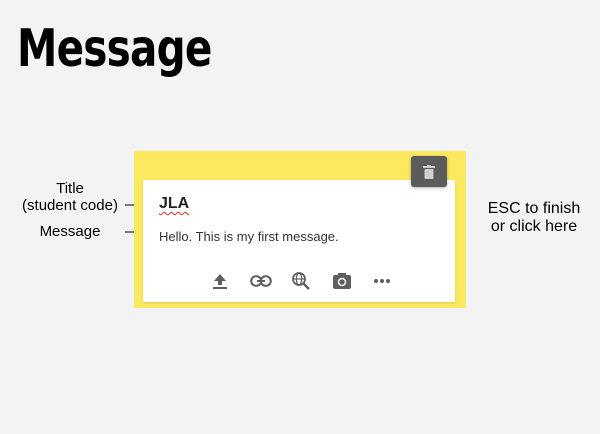 The image size is (600, 434). I want to click on annotation-message: Message, so click(70, 231).